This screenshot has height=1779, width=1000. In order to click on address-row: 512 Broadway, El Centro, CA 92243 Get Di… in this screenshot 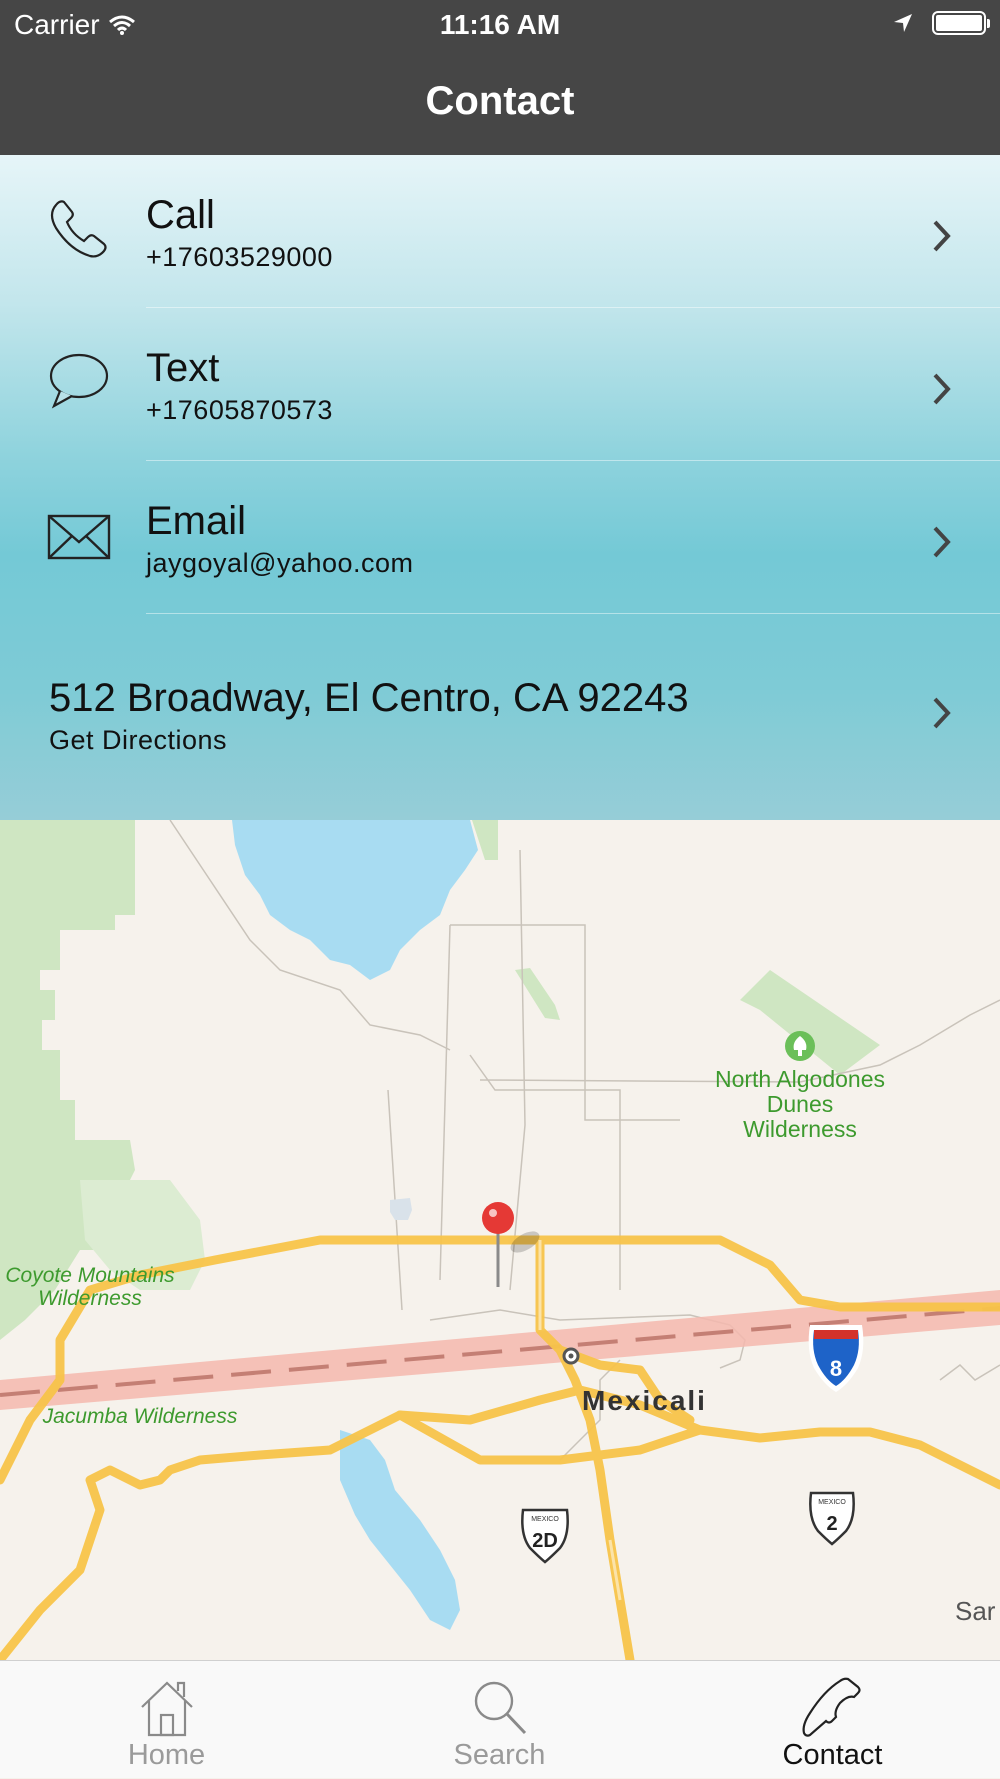, I will do `click(500, 717)`.